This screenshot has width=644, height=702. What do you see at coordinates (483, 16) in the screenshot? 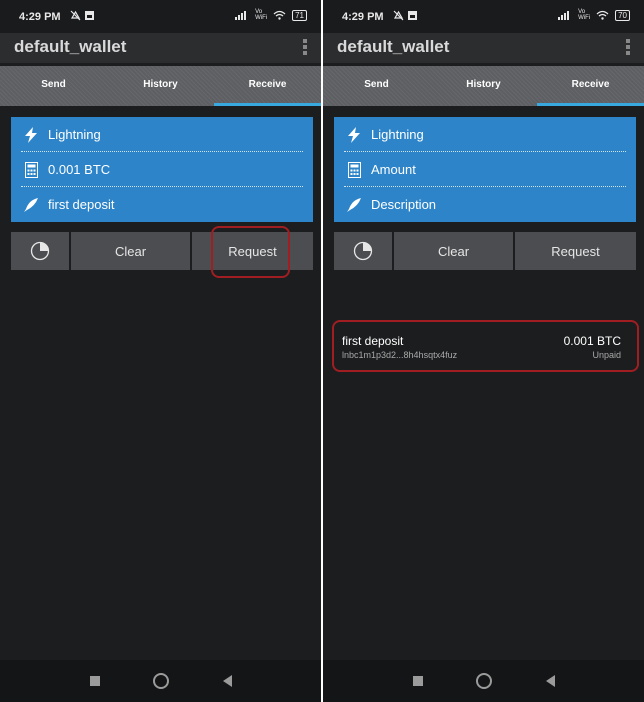
I see `status-bar: 4:29 PM Vo WiFi 70` at bounding box center [483, 16].